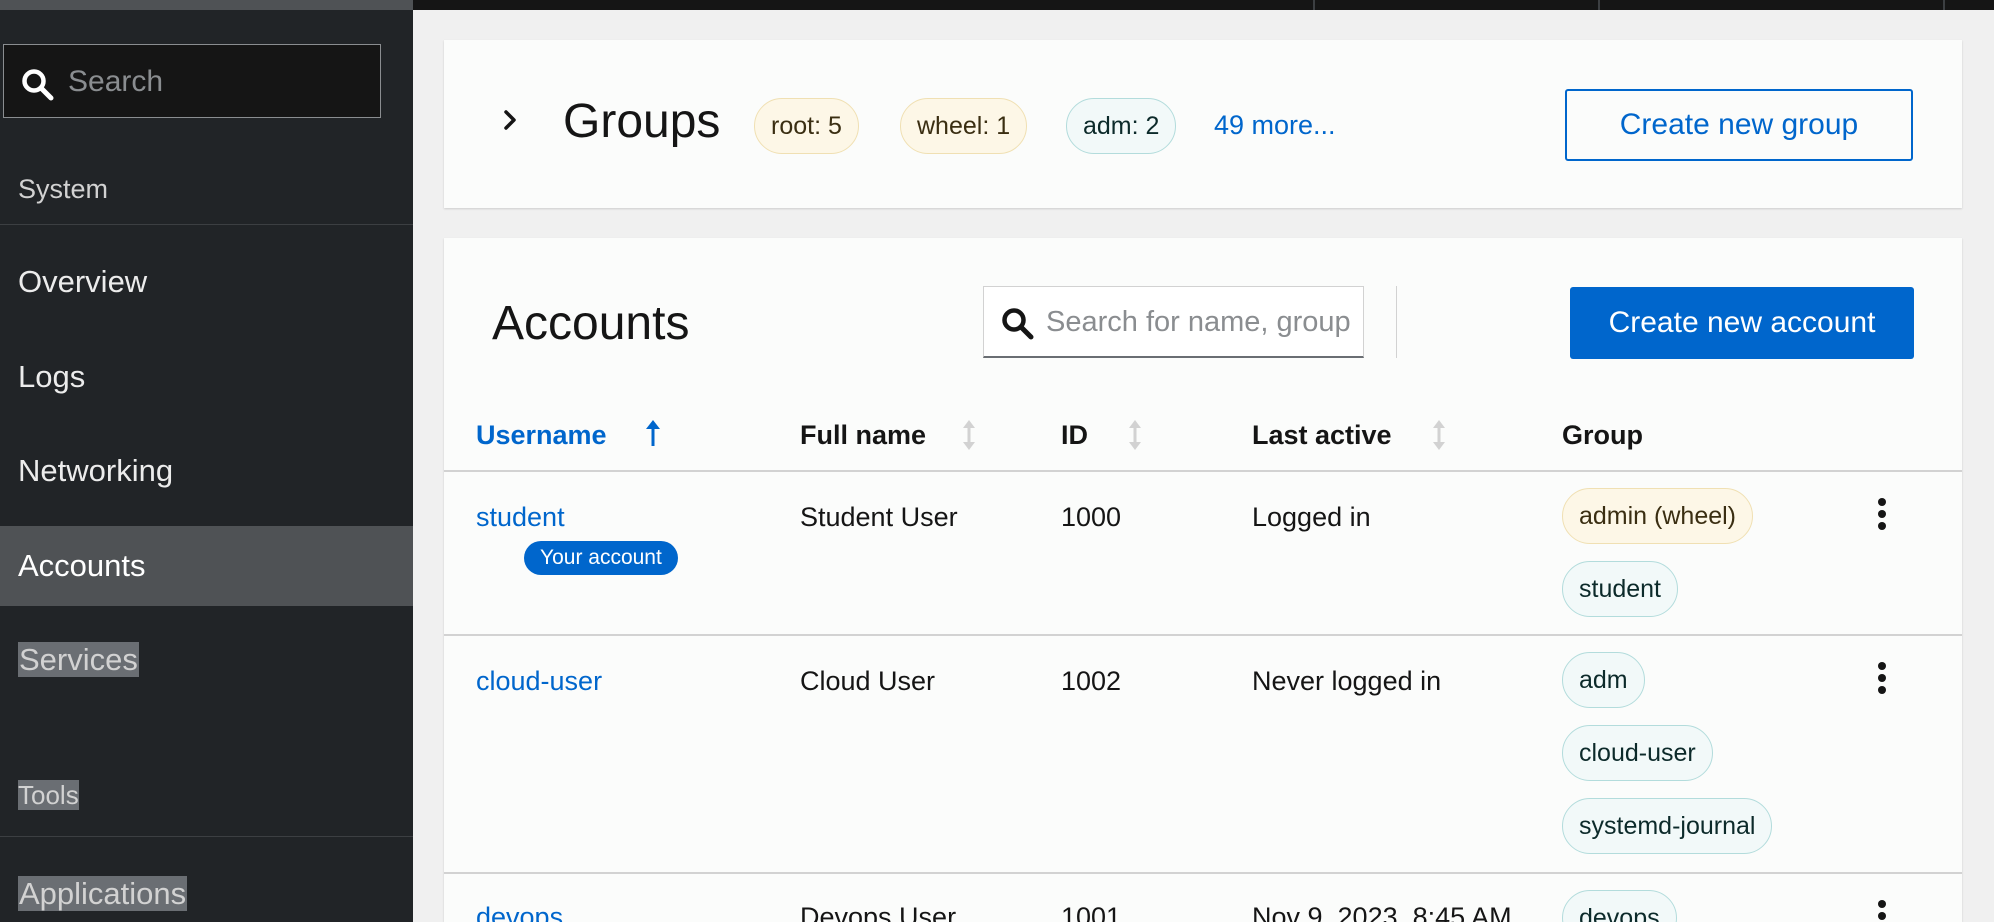 This screenshot has height=922, width=1994. What do you see at coordinates (541, 435) in the screenshot?
I see `column-header-username: Username` at bounding box center [541, 435].